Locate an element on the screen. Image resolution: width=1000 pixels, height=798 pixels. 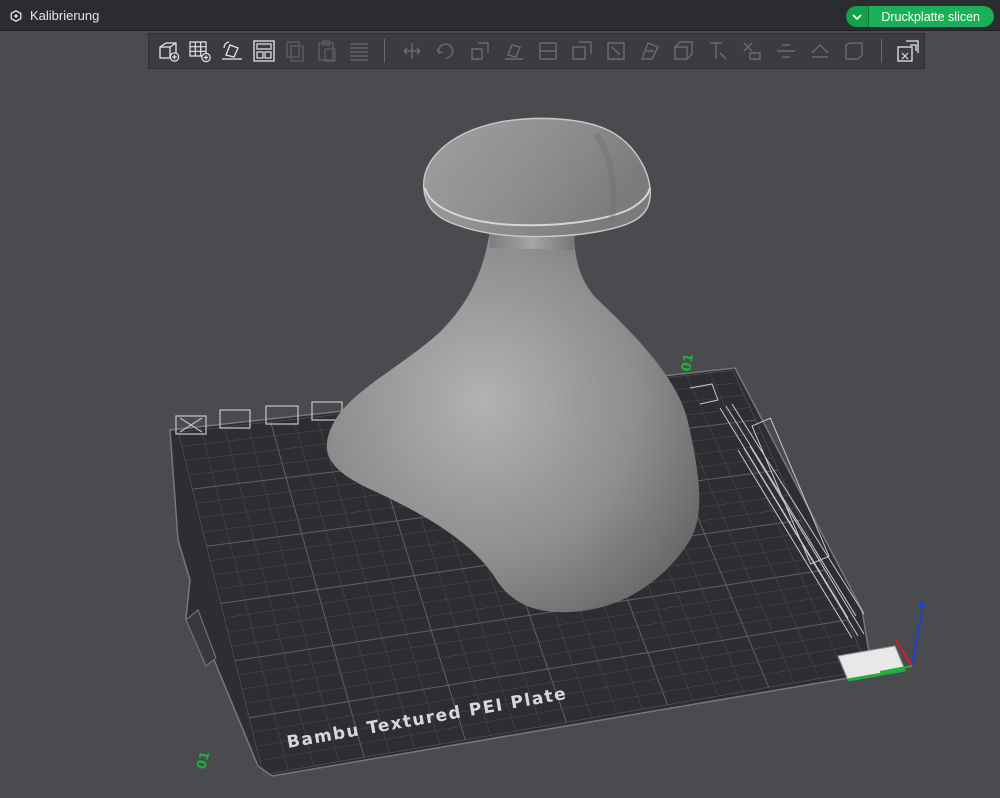
variable-layer-height-icon is located at coordinates (820, 51).